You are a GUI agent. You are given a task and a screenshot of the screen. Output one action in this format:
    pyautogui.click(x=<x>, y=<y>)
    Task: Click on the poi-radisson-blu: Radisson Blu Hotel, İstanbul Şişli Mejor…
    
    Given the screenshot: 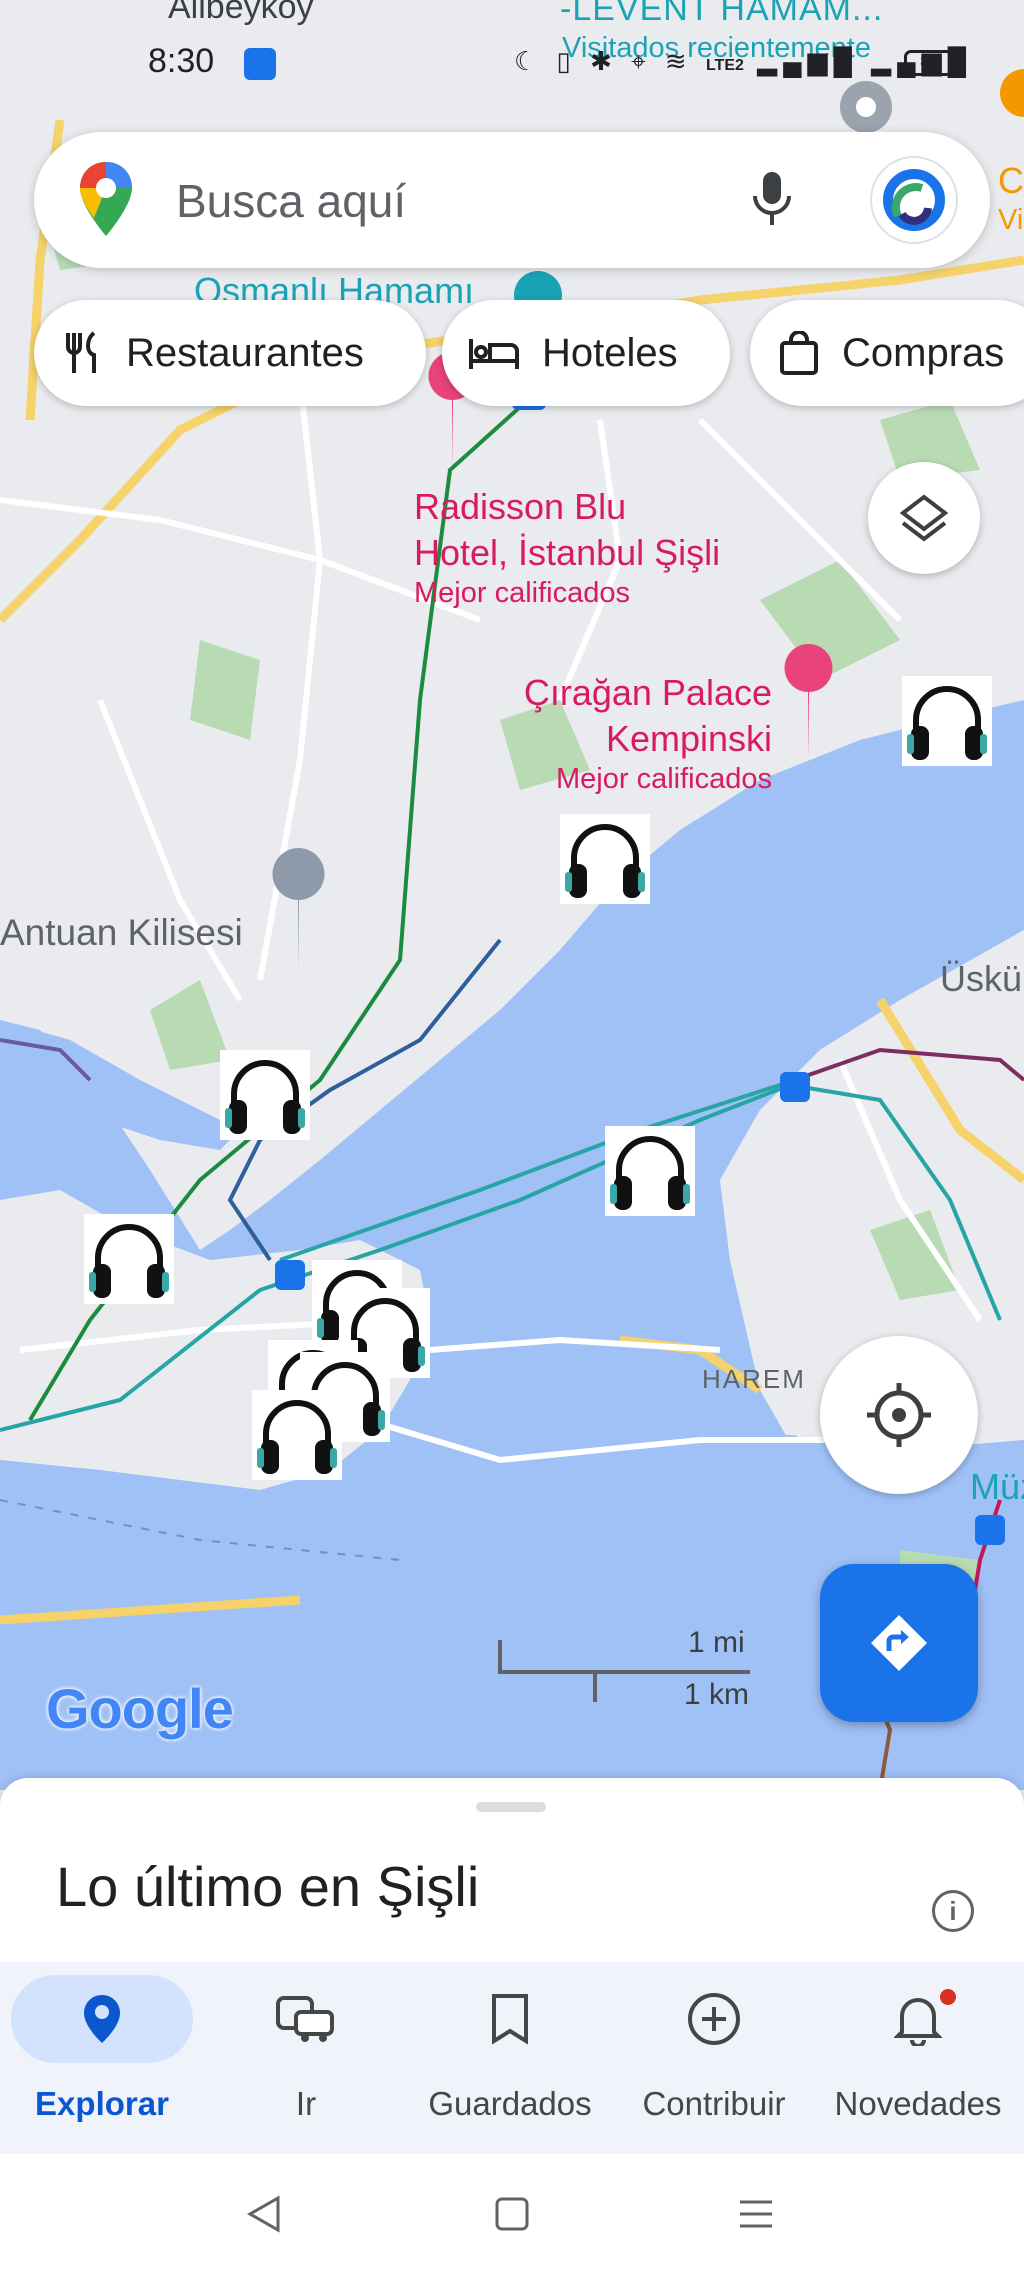 What is the action you would take?
    pyautogui.click(x=567, y=547)
    